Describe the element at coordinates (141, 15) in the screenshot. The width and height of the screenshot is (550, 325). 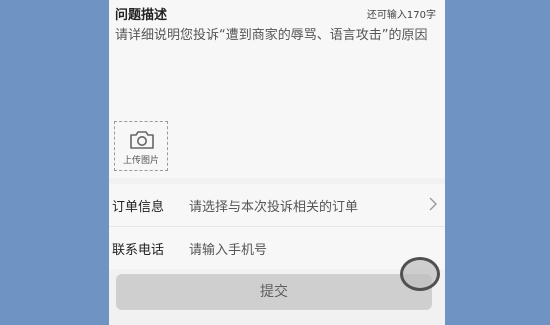
I see `problem-description-title: 问题描述` at that location.